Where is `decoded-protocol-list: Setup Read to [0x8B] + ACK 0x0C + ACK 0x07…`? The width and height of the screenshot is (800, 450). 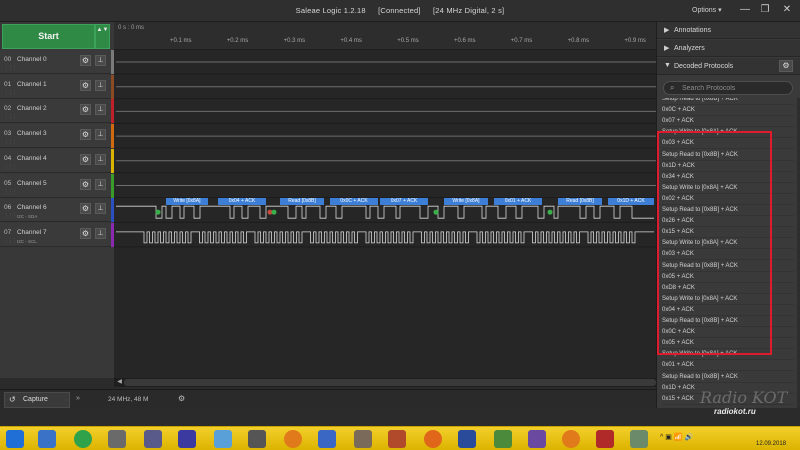 decoded-protocol-list: Setup Read to [0x8B] + ACK 0x0C + ACK 0x07… is located at coordinates (727, 253).